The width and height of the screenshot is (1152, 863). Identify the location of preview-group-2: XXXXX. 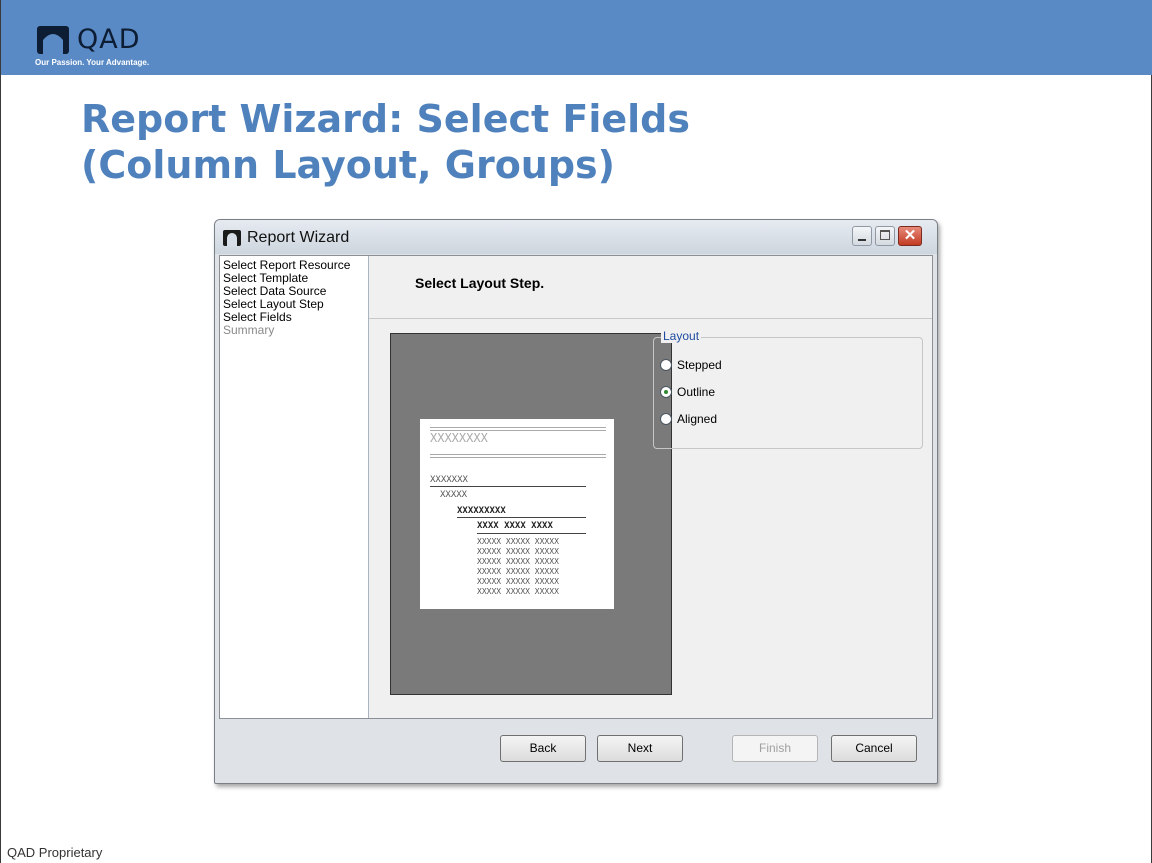
(454, 495).